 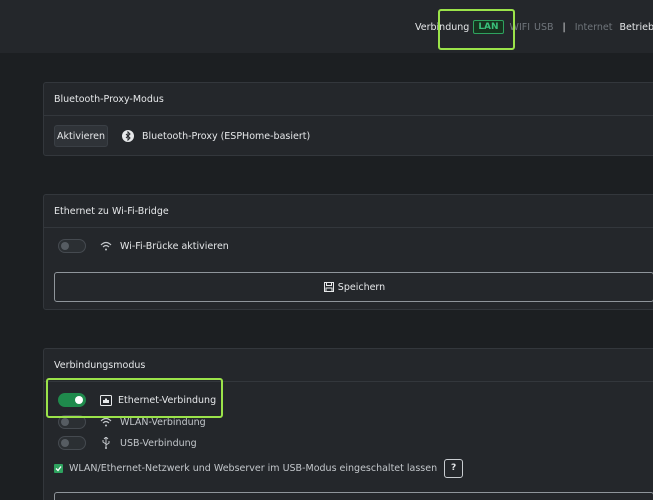 I want to click on mode-option-wlan: WLAN-Verbindung, so click(x=132, y=422).